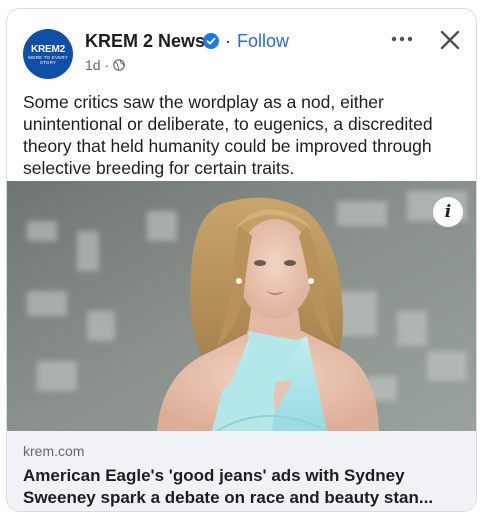 The image size is (485, 517). I want to click on globe-icon, so click(119, 65).